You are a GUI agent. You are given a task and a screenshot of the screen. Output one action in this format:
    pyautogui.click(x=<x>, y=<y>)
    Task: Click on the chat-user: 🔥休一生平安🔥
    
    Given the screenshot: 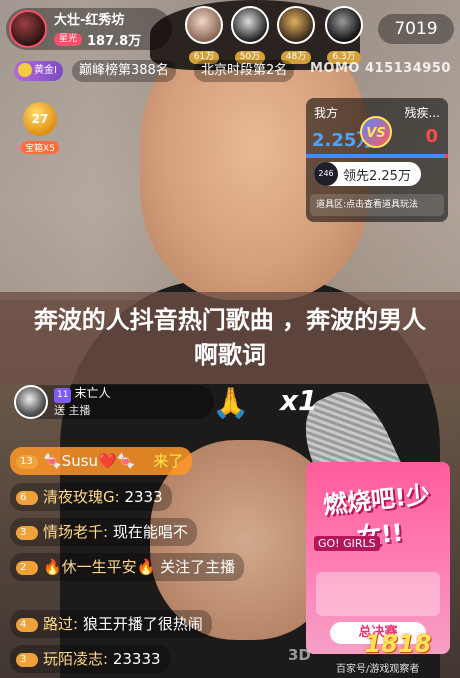 What is the action you would take?
    pyautogui.click(x=99, y=567)
    